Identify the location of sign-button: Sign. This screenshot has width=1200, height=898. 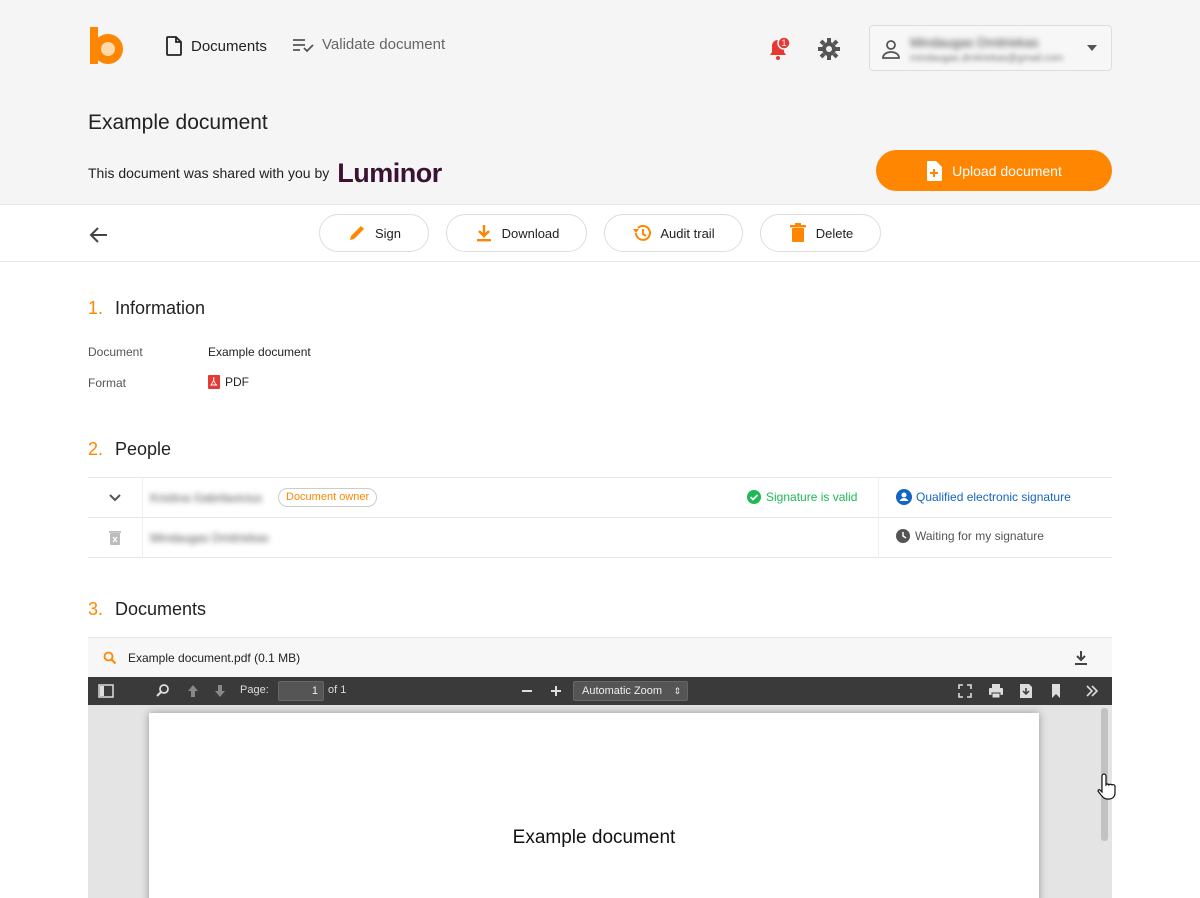
(374, 233).